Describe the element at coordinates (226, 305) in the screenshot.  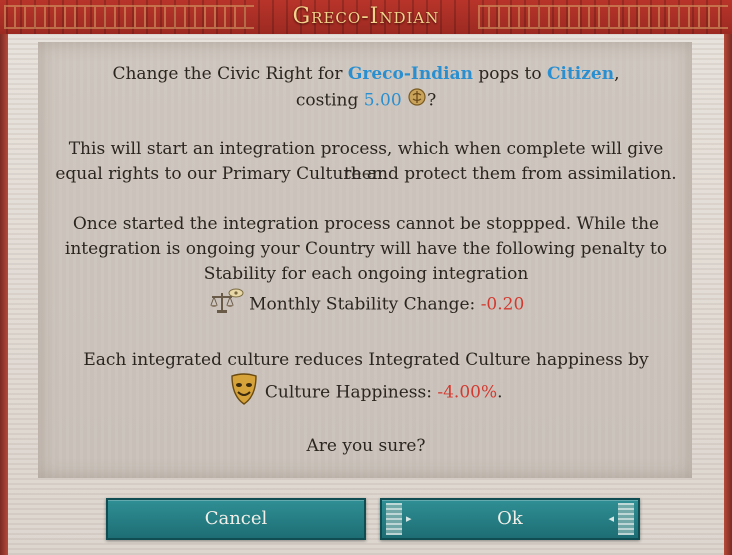
I see `scales-stability-icon` at that location.